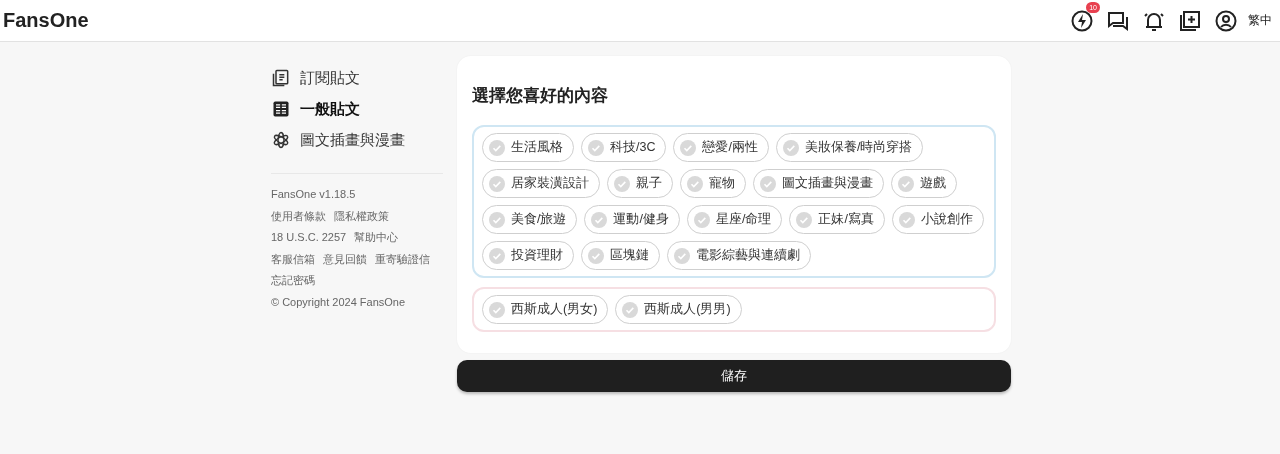 The image size is (1280, 454). What do you see at coordinates (721, 147) in the screenshot?
I see `tag-chip: 戀愛/兩性` at bounding box center [721, 147].